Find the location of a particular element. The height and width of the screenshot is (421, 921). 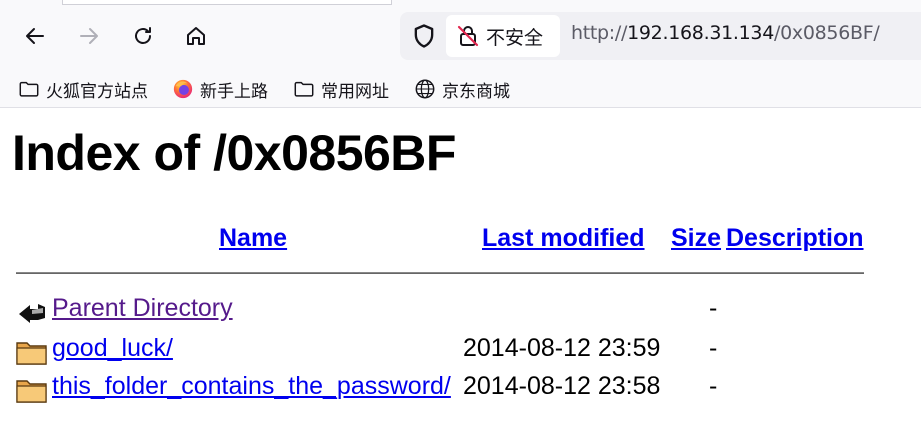

bookmark-label: 火狐官方站点 is located at coordinates (97, 91).